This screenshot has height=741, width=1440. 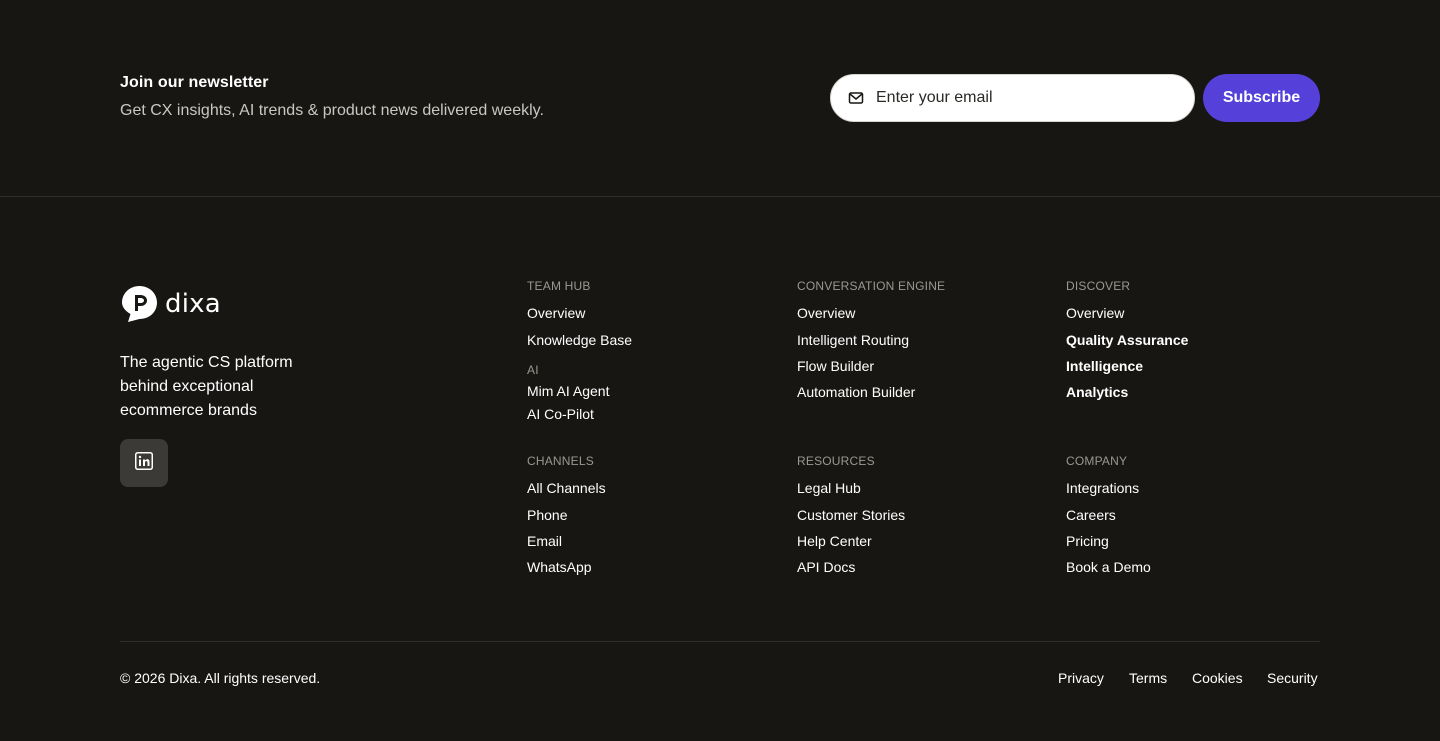 I want to click on conversation-overview-link: Overview, so click(x=826, y=313).